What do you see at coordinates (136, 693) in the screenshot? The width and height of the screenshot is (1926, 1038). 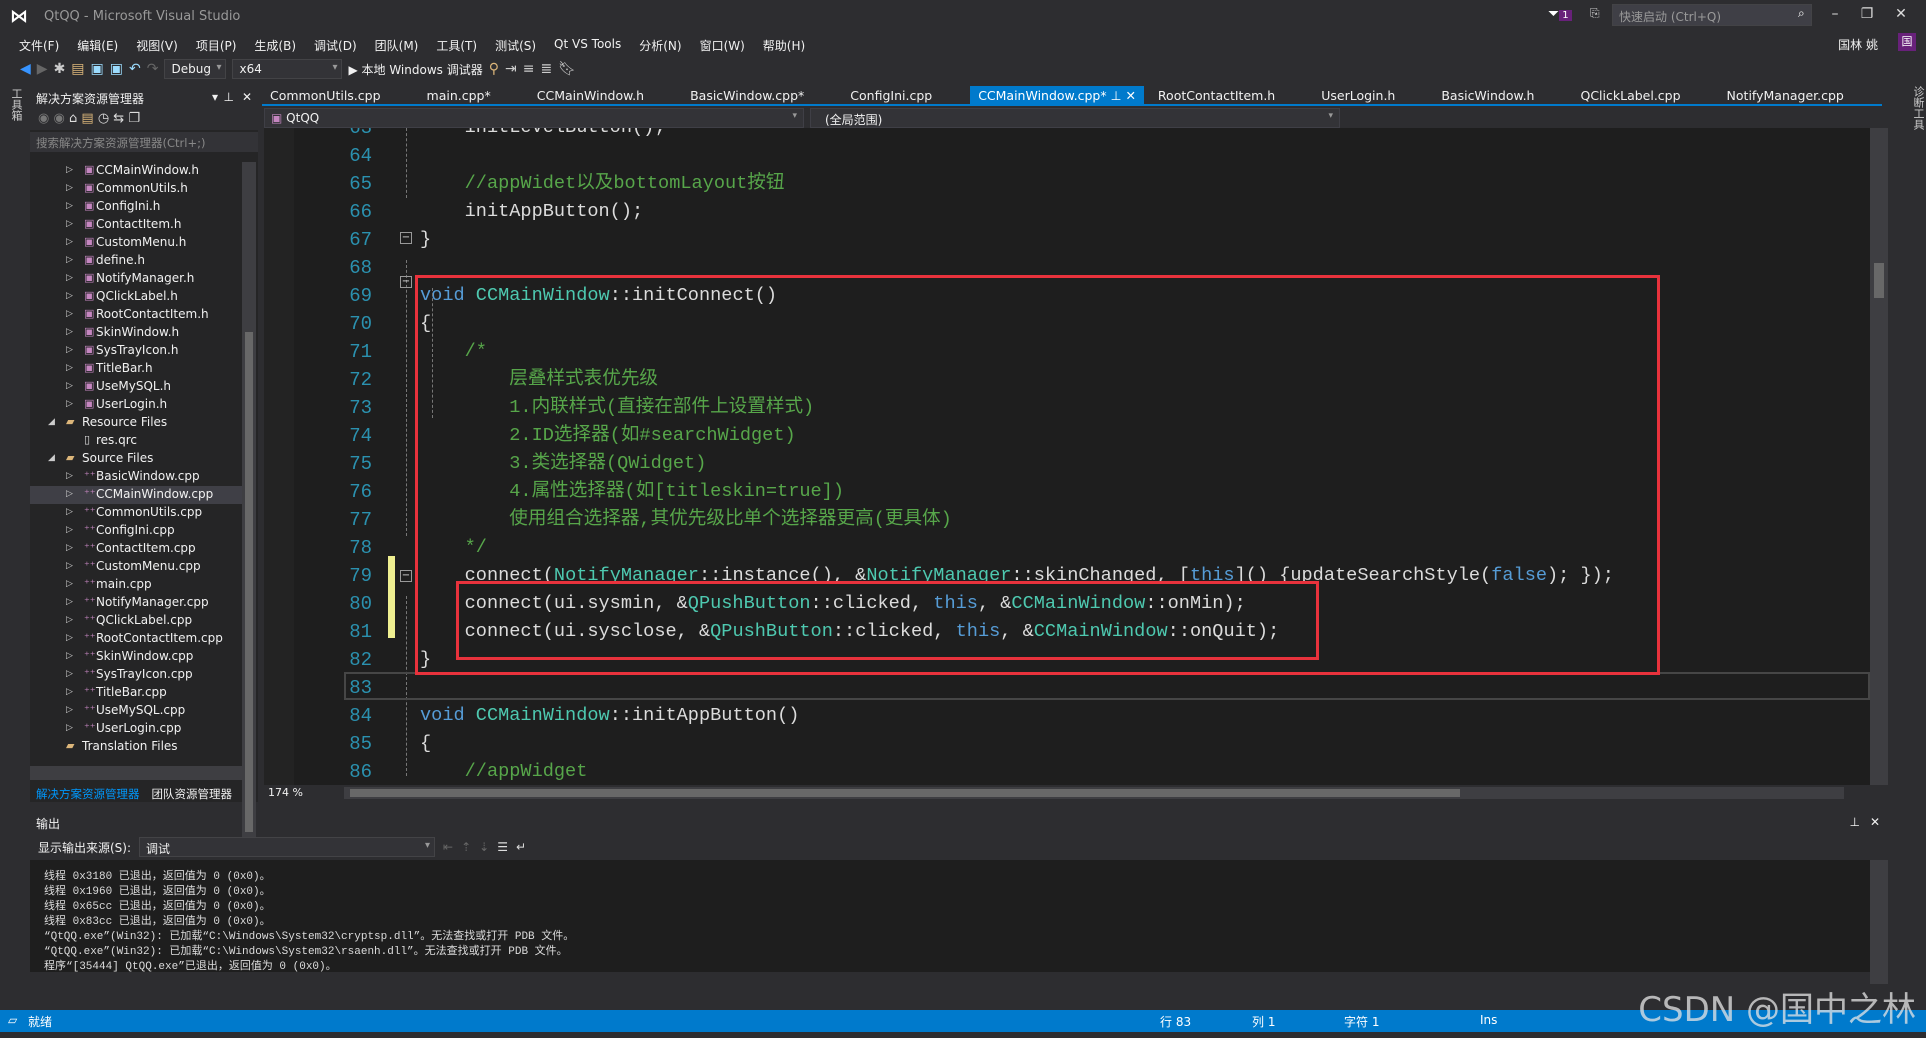 I see `tree-item: ▷ ⁺⁺ TitleBar.cpp` at bounding box center [136, 693].